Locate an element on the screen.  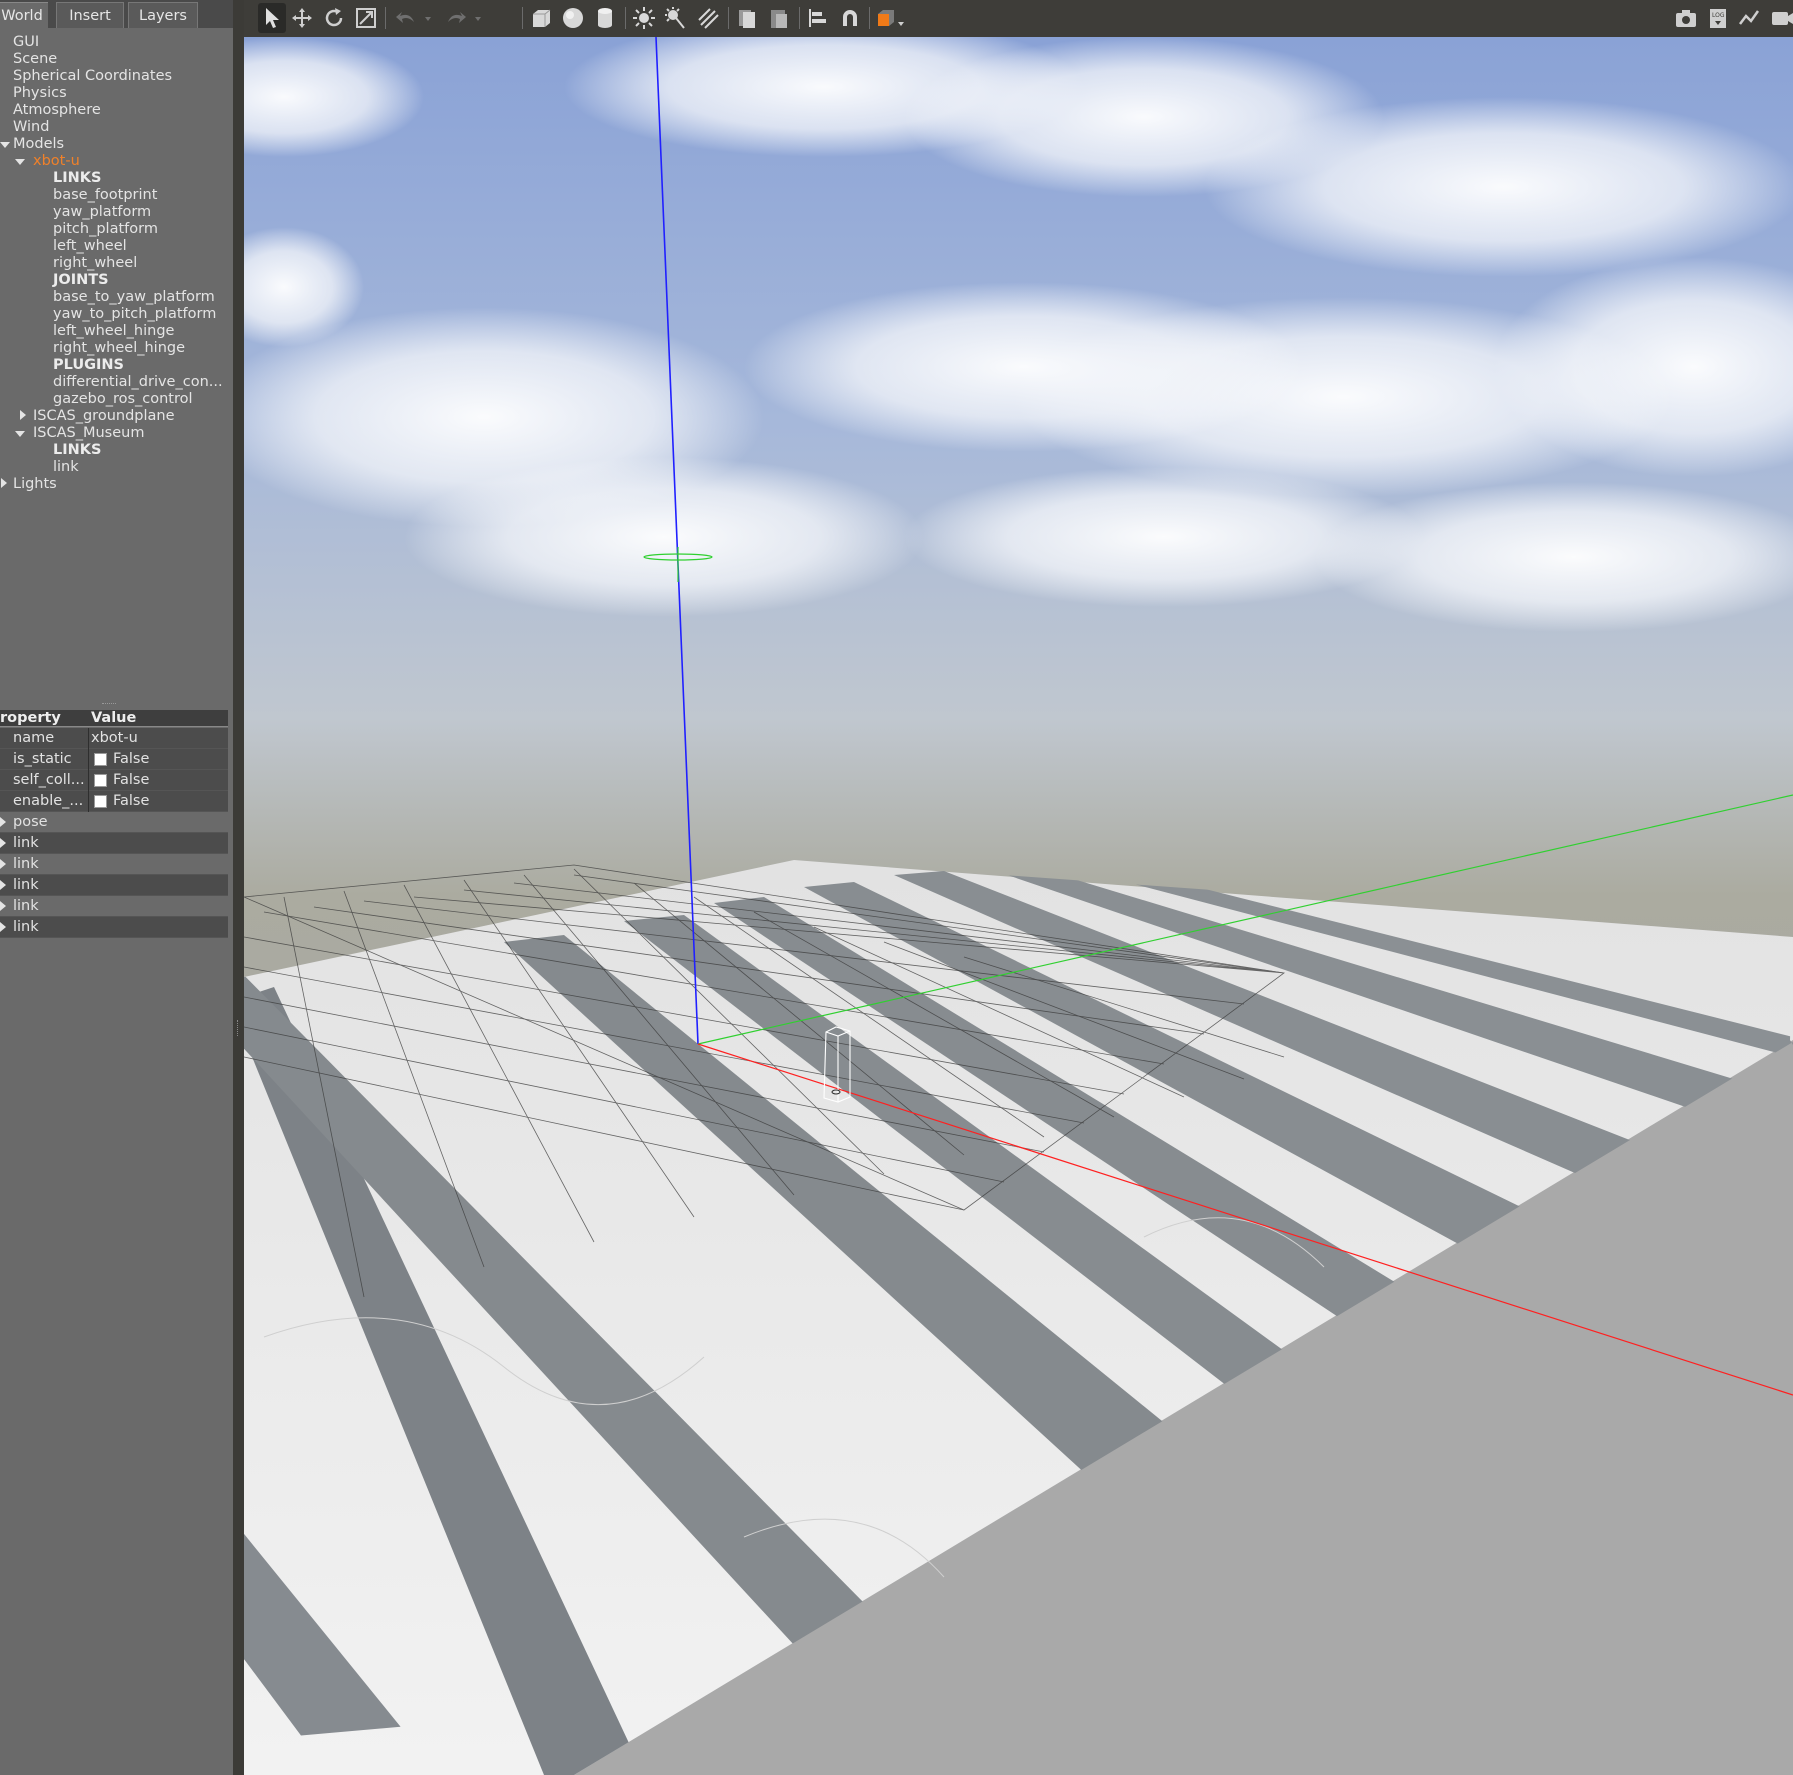
record-video-button is located at coordinates (1781, 18).